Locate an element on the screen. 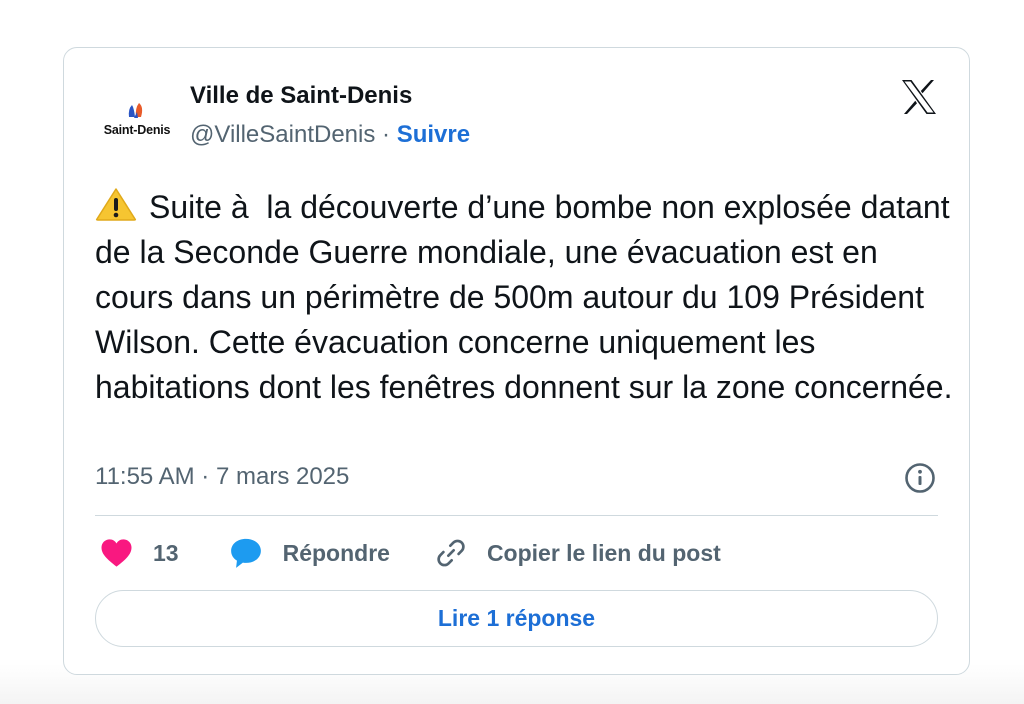 The image size is (1024, 704). post-time: 11:55 AM is located at coordinates (145, 476).